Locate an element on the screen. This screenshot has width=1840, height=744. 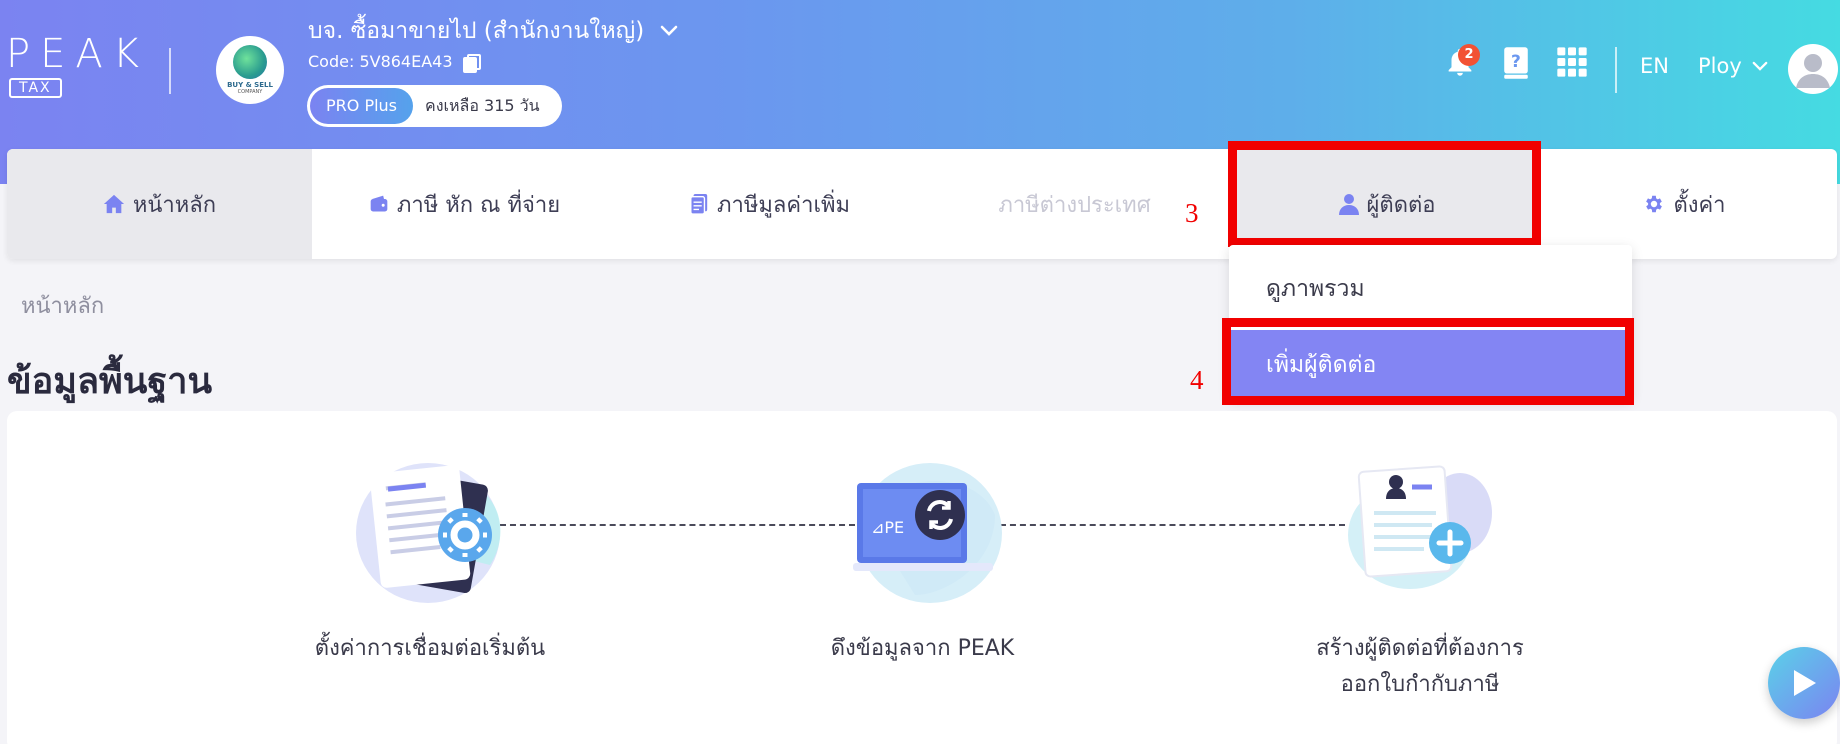
user-menu: Ploy is located at coordinates (1733, 66).